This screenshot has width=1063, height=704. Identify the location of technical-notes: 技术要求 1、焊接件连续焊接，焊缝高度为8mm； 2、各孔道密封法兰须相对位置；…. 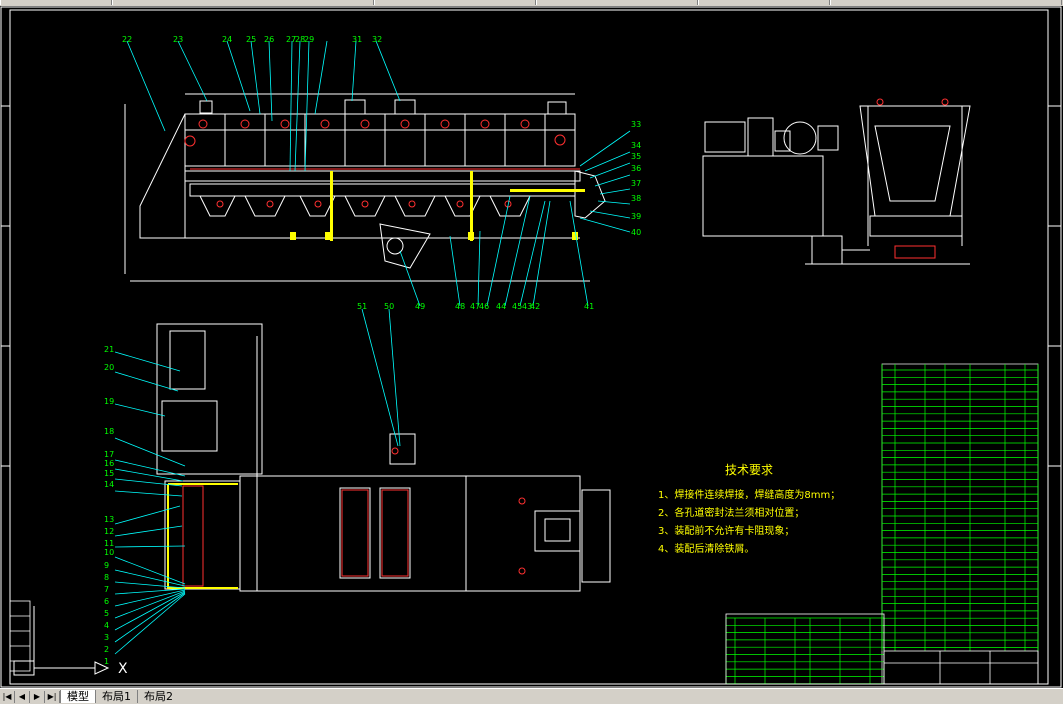
(749, 509).